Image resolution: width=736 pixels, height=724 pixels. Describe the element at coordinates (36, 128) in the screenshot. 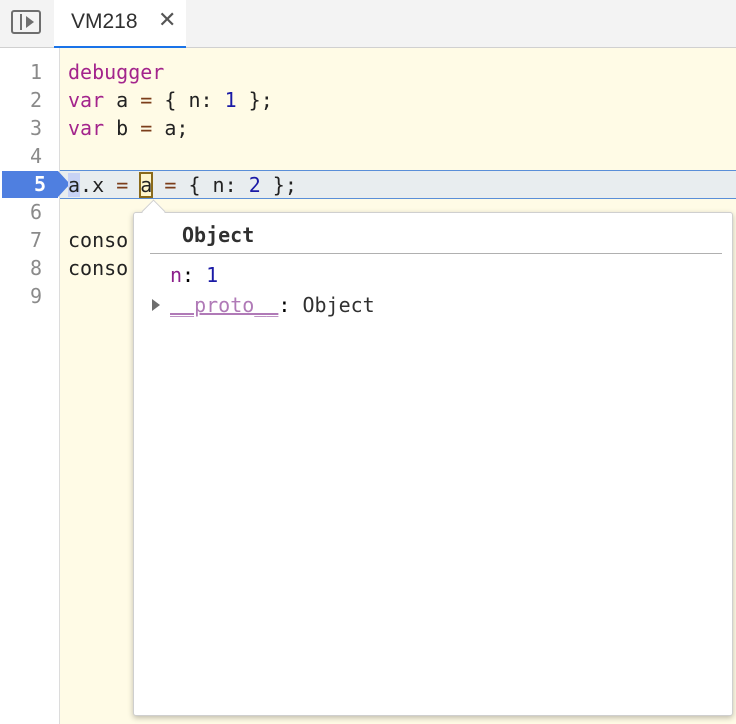

I see `line-number-3: 3` at that location.